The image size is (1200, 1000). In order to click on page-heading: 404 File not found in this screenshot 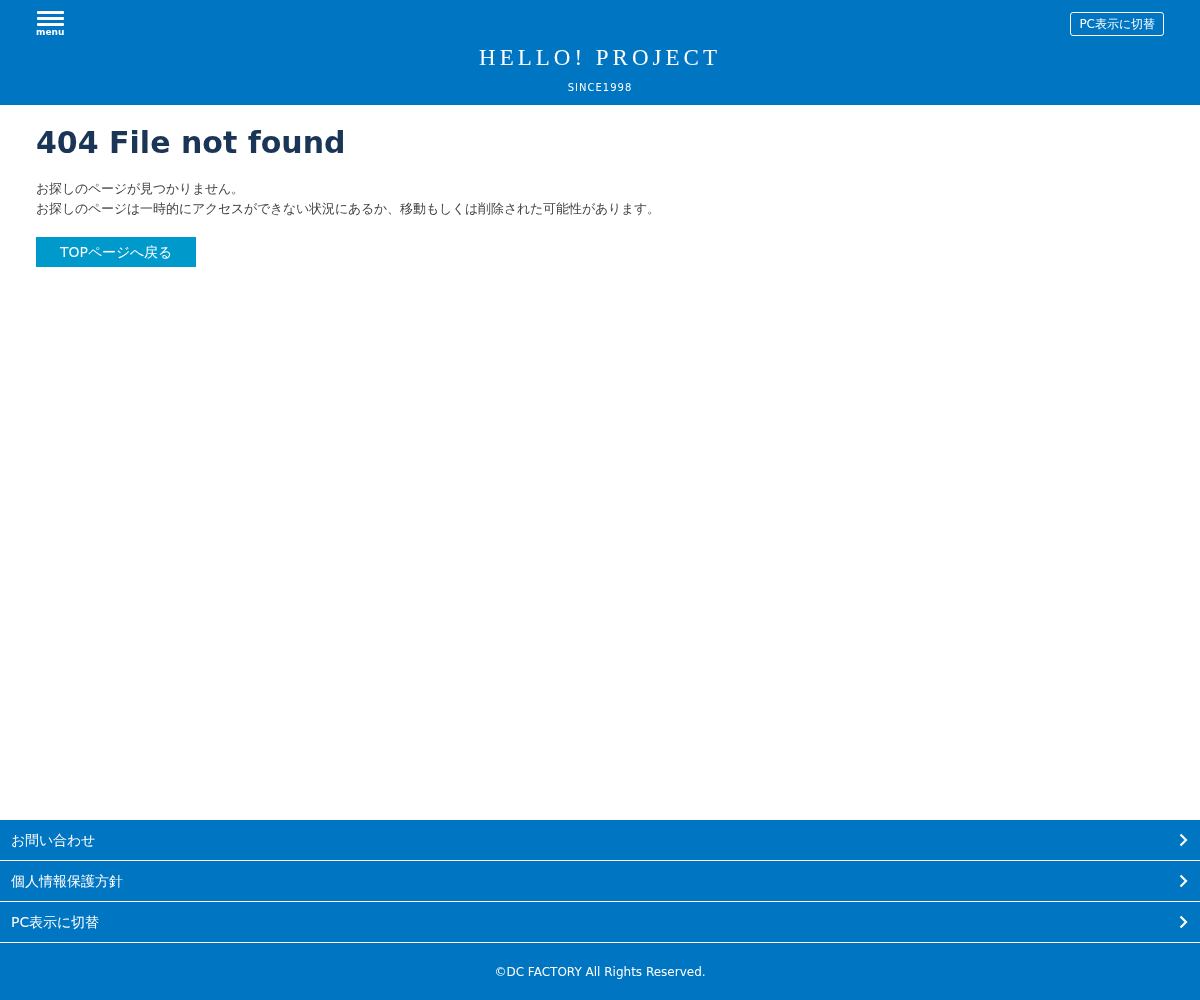, I will do `click(191, 143)`.